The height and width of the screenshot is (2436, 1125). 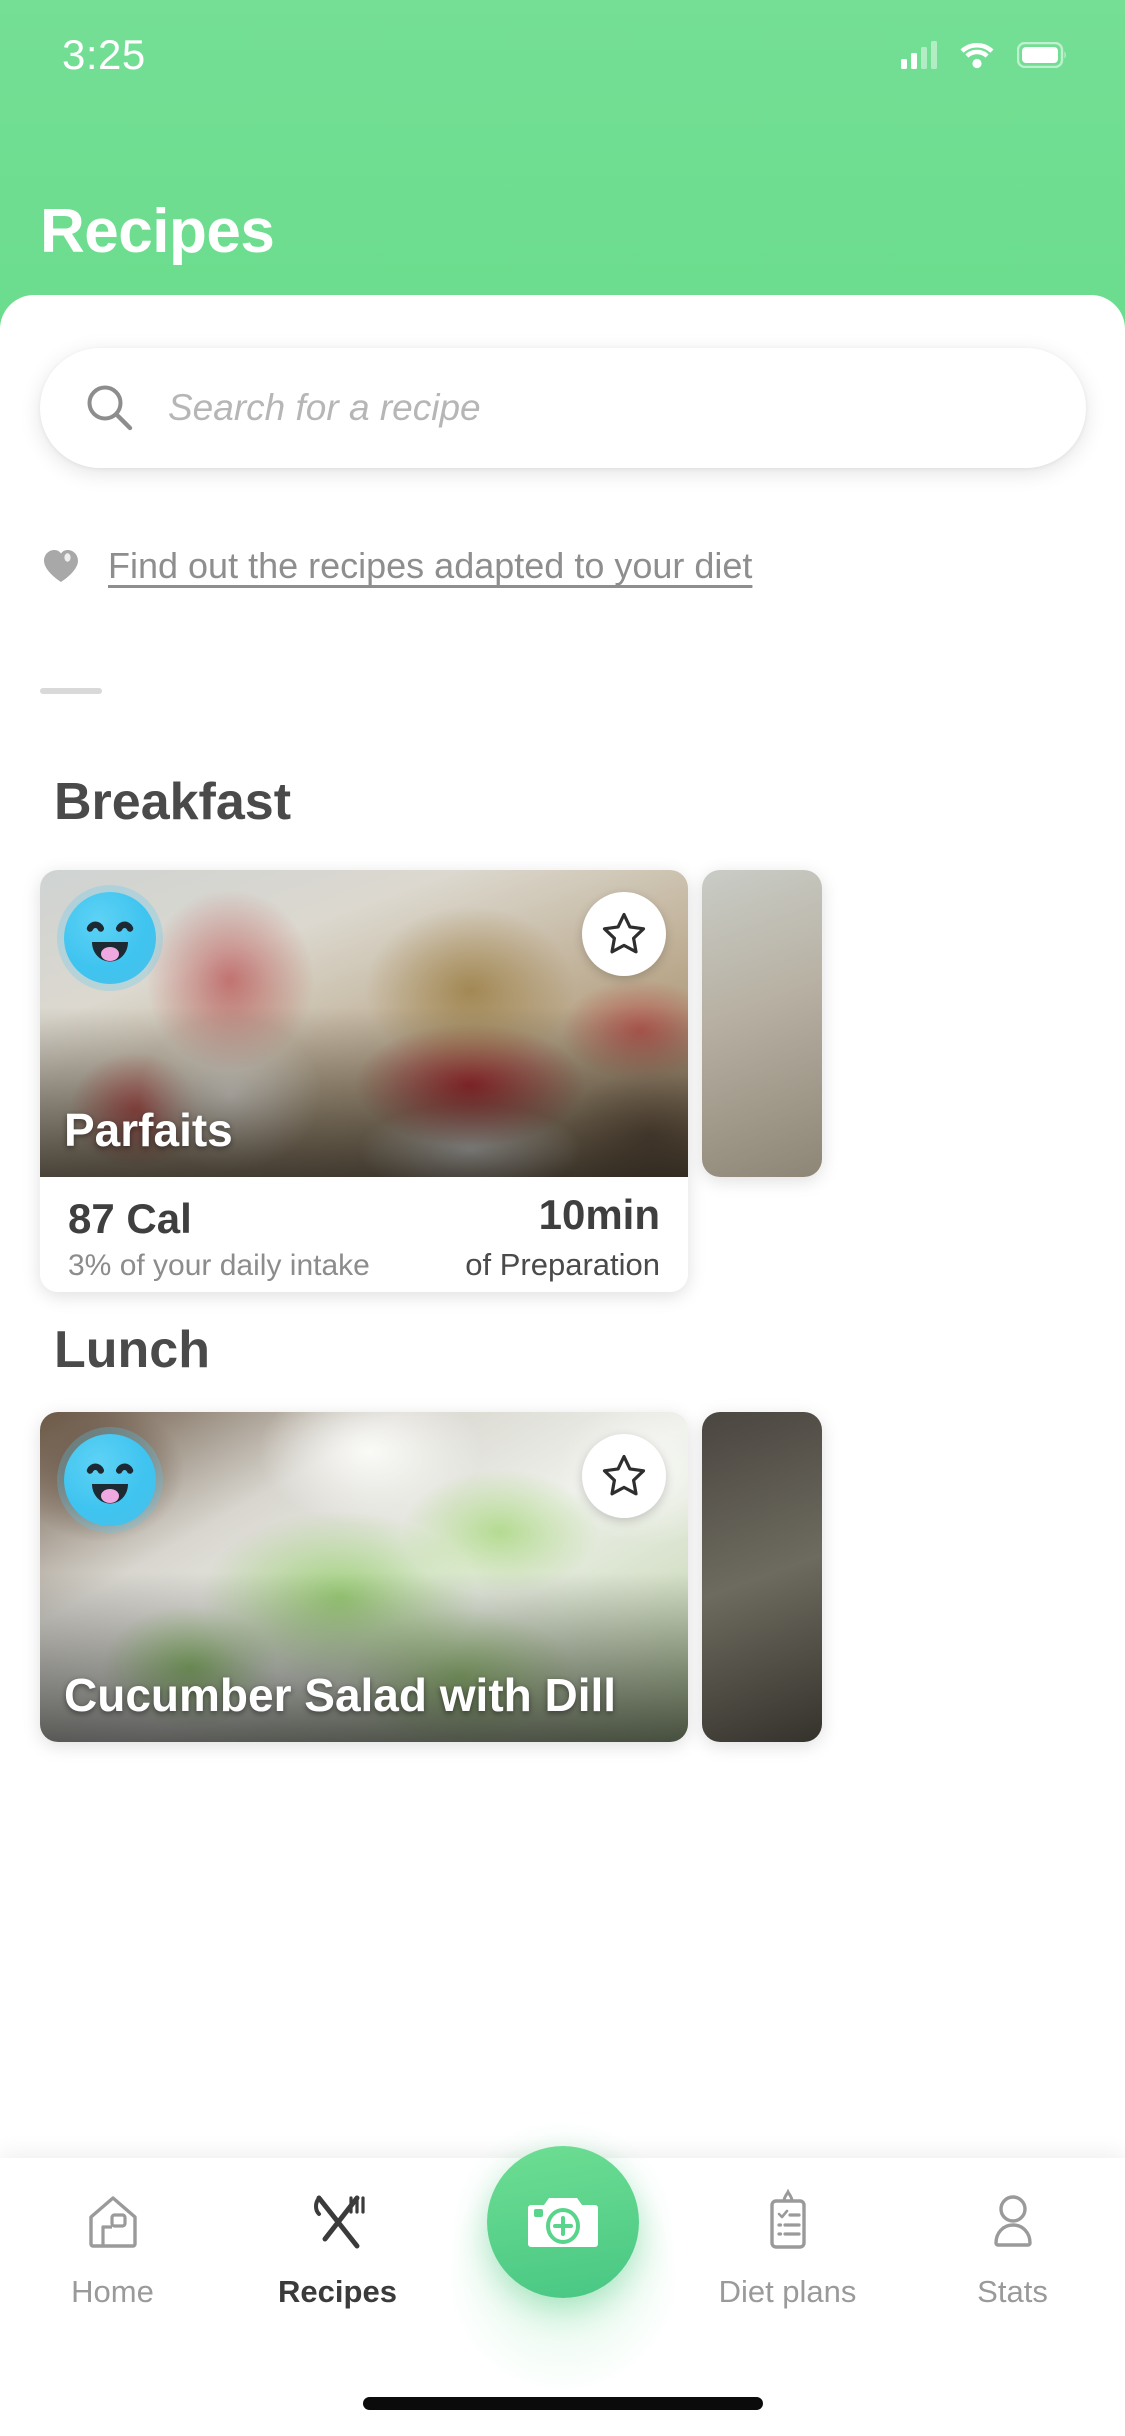 I want to click on search-bar: Search for a recipe, so click(x=563, y=408).